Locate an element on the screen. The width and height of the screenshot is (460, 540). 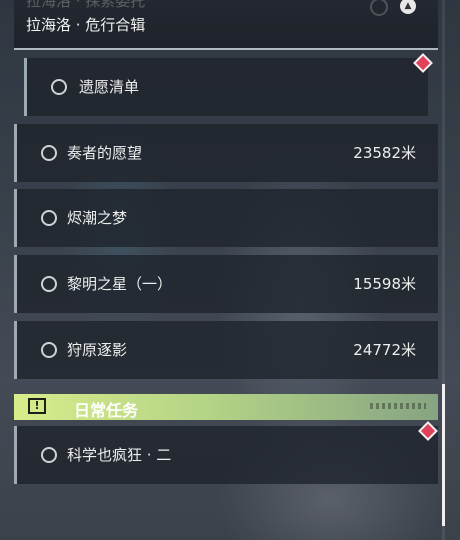
scrollbar-thumb is located at coordinates (443, 455).